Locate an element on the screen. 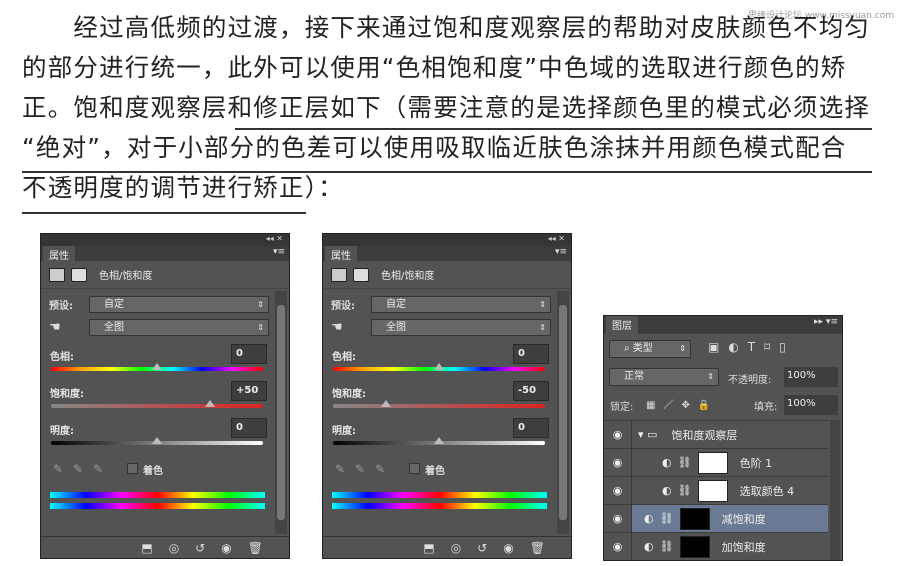 The height and width of the screenshot is (566, 900). paragraph-line: 经过高低频的过渡，接下来通过饱和度观察层的帮助对皮肤颜色不均匀 is located at coordinates (446, 27).